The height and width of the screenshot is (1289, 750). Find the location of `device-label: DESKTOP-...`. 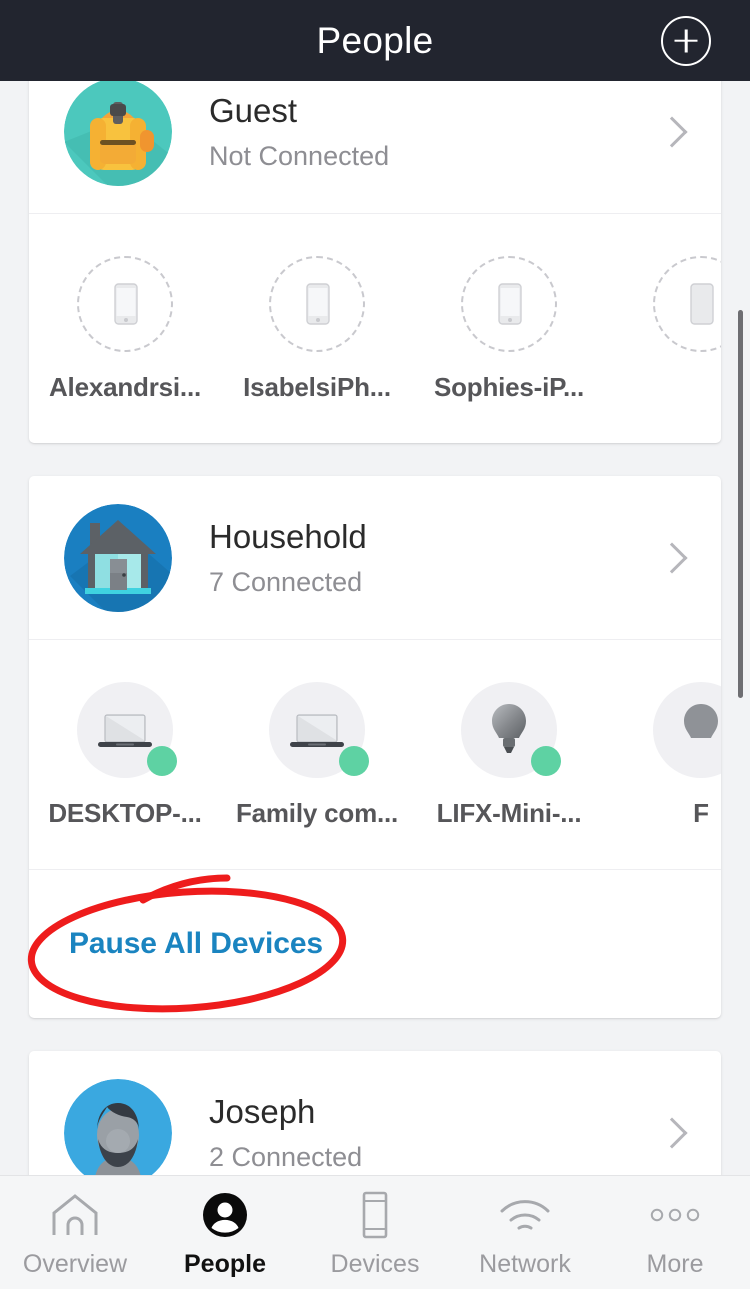

device-label: DESKTOP-... is located at coordinates (125, 813).